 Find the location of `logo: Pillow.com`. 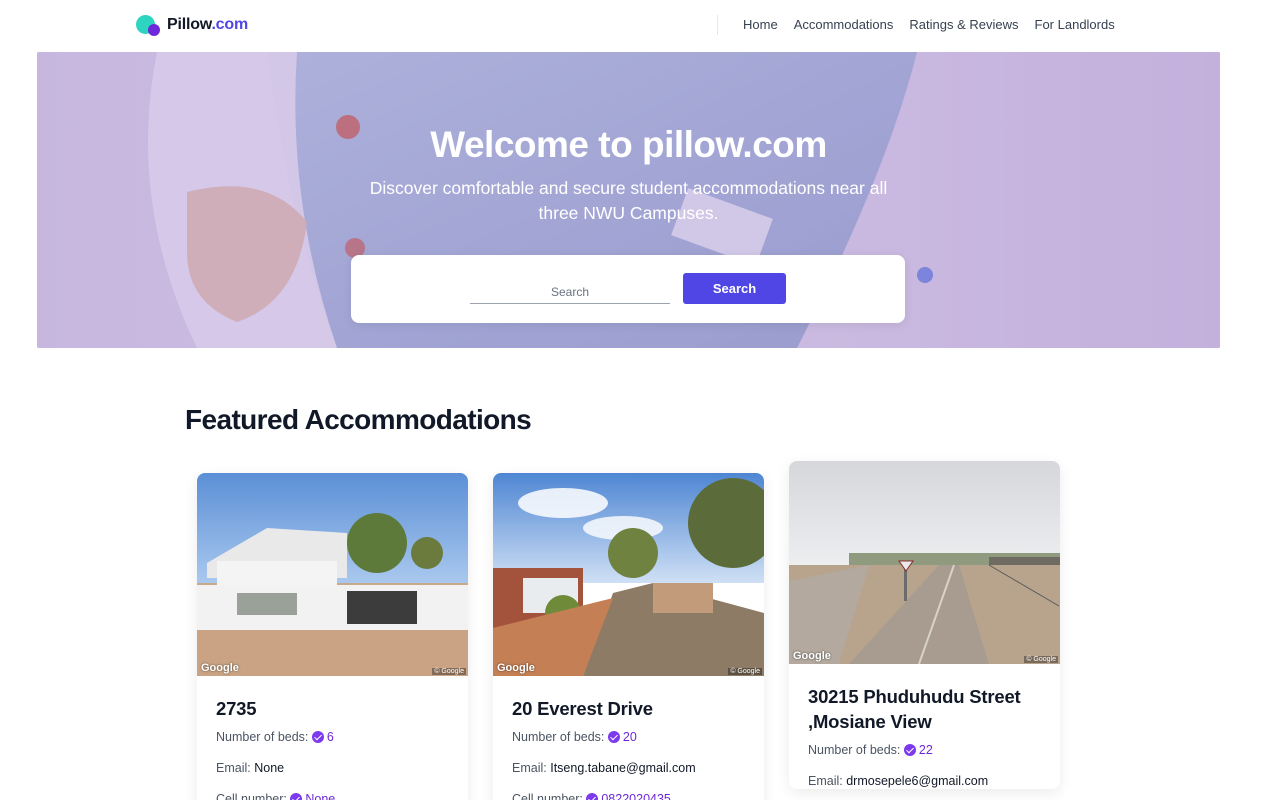

logo: Pillow.com is located at coordinates (192, 25).